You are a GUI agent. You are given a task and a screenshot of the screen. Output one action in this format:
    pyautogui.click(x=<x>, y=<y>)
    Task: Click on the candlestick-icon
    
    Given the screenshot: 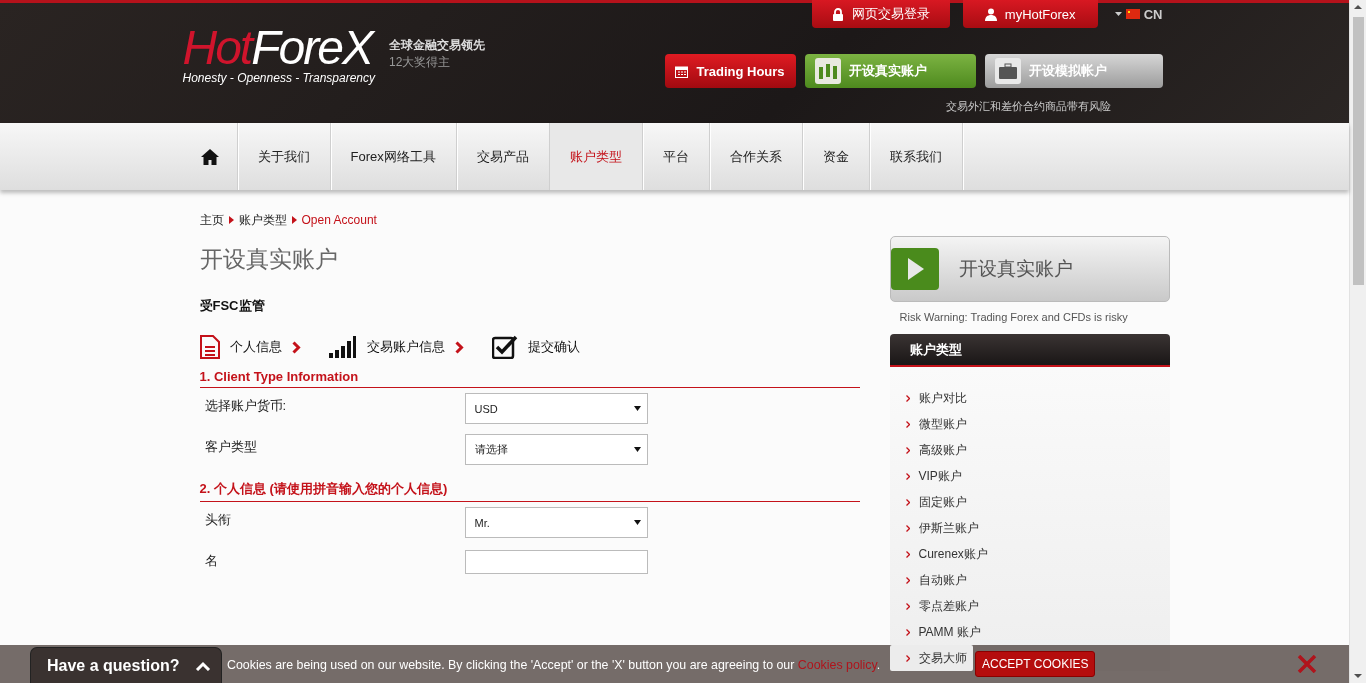 What is the action you would take?
    pyautogui.click(x=827, y=71)
    